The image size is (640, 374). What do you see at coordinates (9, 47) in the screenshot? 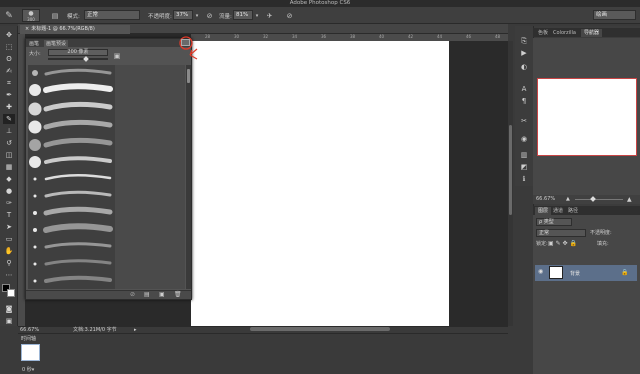
I see `marquee-tool-icon: ⬚` at bounding box center [9, 47].